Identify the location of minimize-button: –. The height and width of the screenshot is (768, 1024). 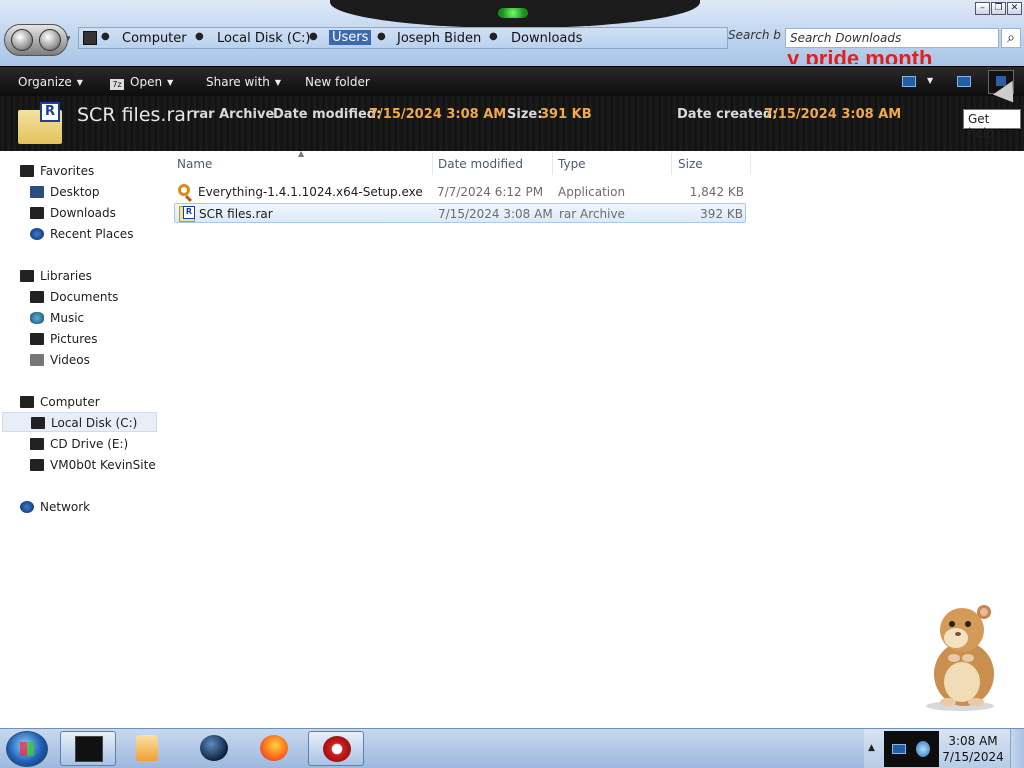
(982, 8).